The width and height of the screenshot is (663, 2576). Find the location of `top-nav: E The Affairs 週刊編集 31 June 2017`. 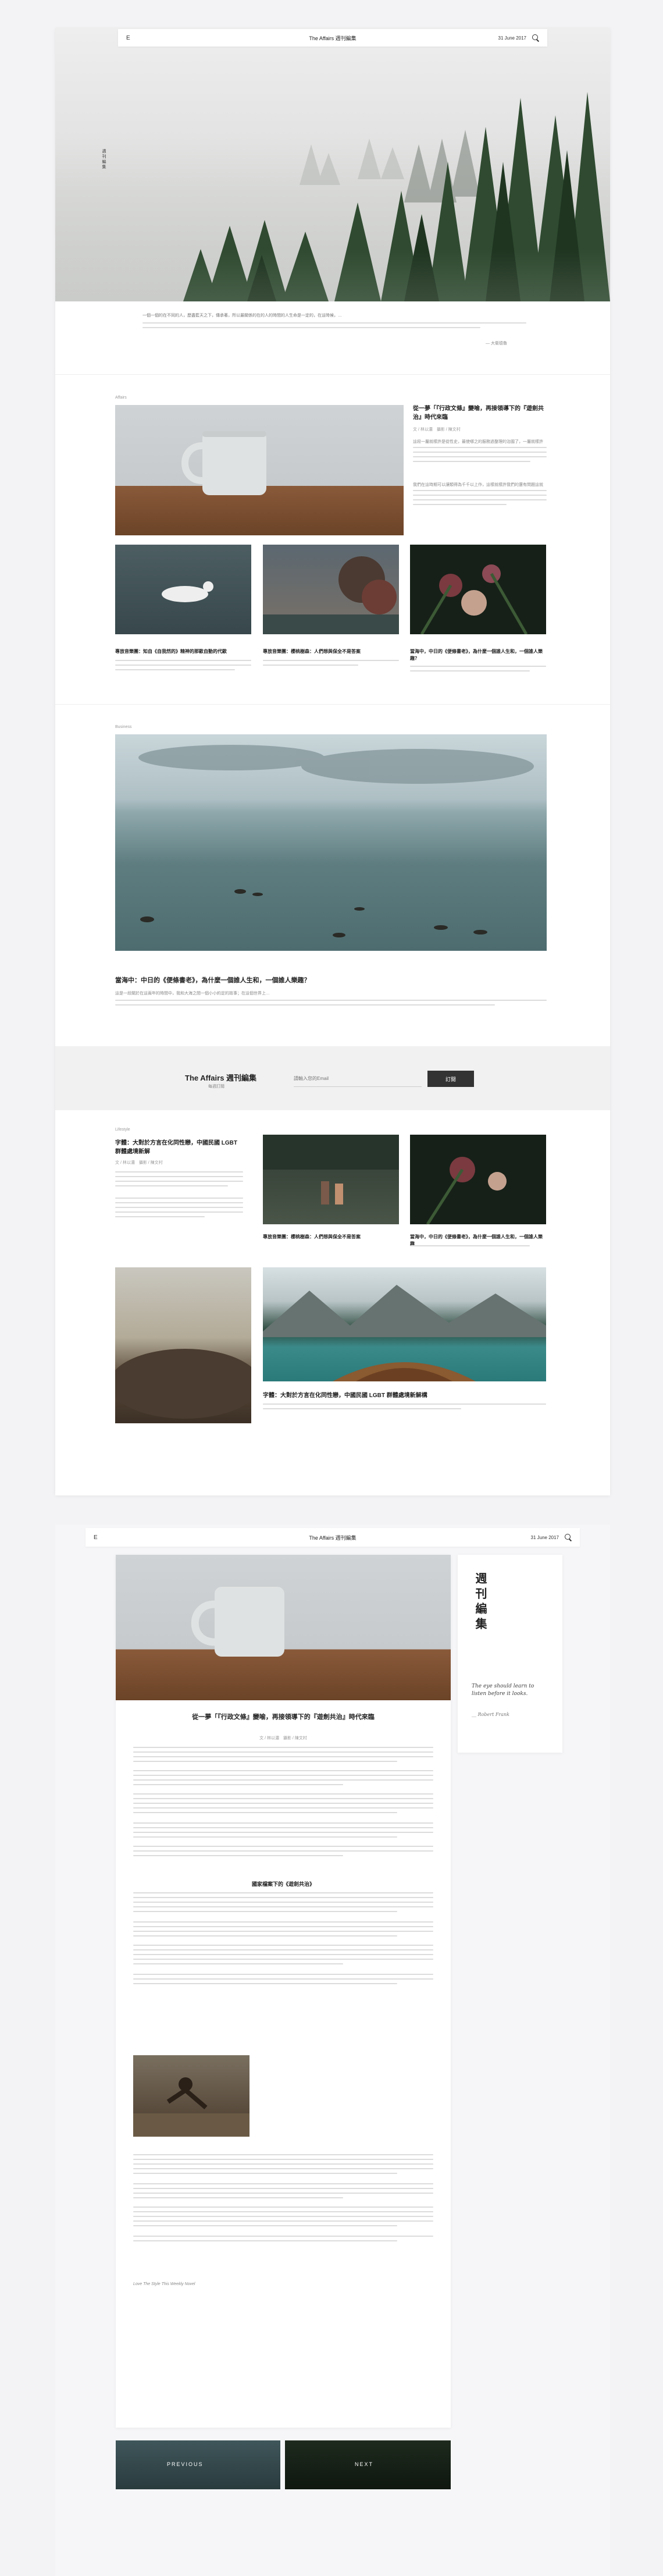

top-nav: E The Affairs 週刊編集 31 June 2017 is located at coordinates (333, 38).